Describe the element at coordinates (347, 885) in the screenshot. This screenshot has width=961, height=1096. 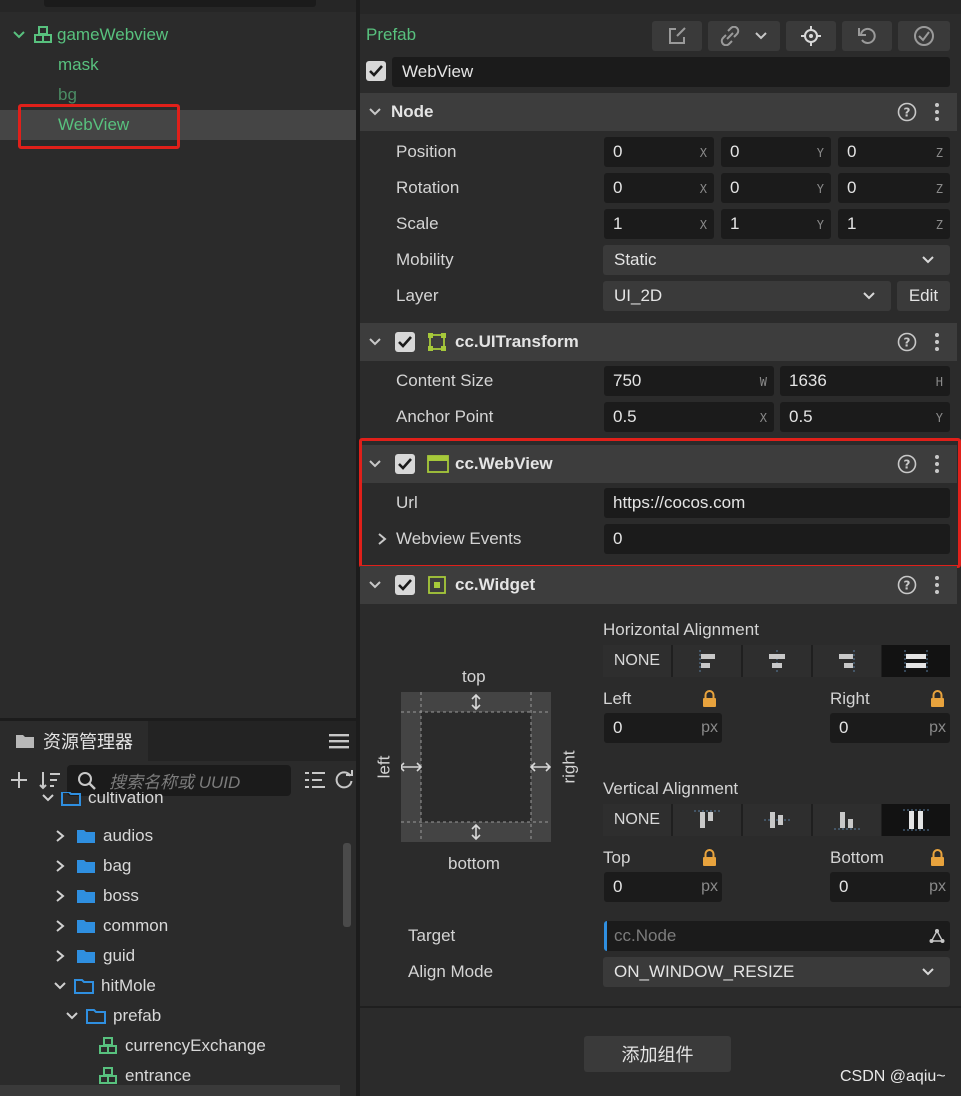
I see `scrollbar-thumb` at that location.